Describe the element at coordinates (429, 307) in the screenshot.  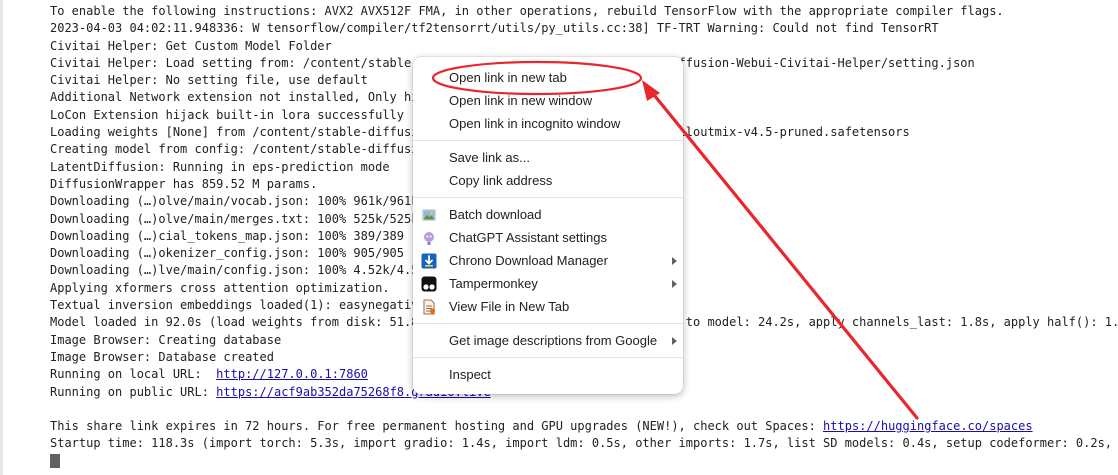
I see `view-file-icon` at that location.